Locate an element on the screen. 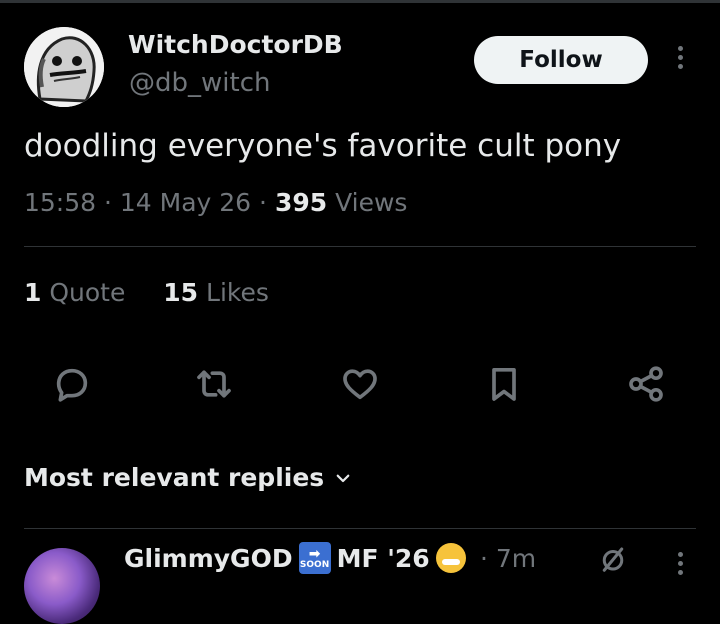 The width and height of the screenshot is (720, 624). tweet-meta: 15:58 · 14 May 26 · 395 Views is located at coordinates (215, 202).